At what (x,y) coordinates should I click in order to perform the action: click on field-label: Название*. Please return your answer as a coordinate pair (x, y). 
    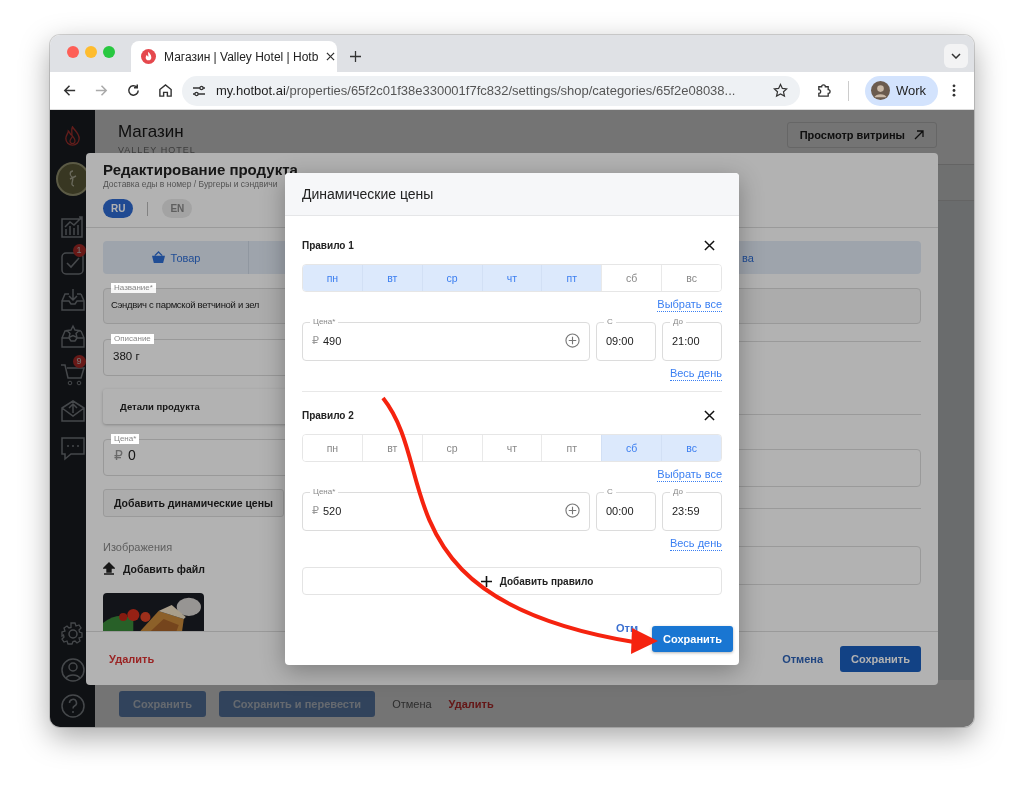
    Looking at the image, I should click on (133, 288).